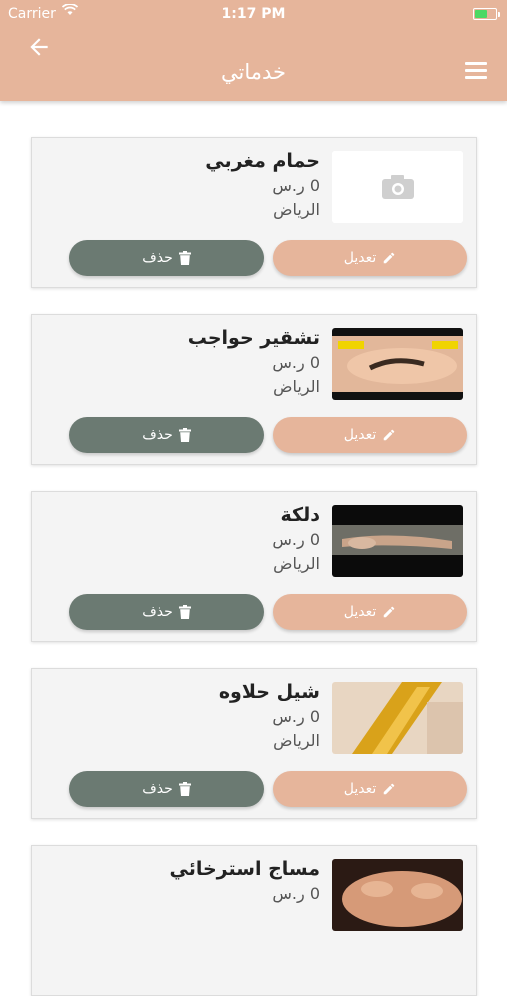 Image resolution: width=507 pixels, height=996 pixels. What do you see at coordinates (269, 692) in the screenshot?
I see `service-name: شيل حلاوه` at bounding box center [269, 692].